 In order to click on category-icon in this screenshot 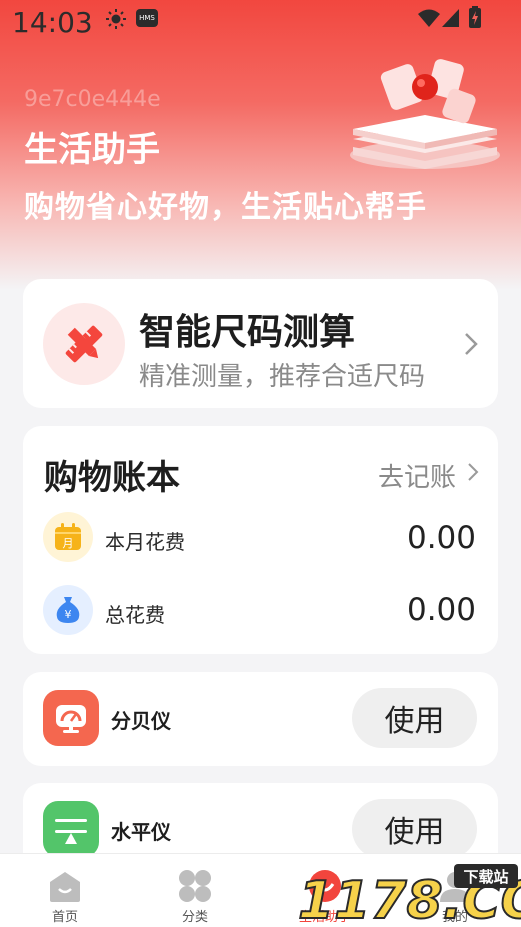, I will do `click(195, 886)`.